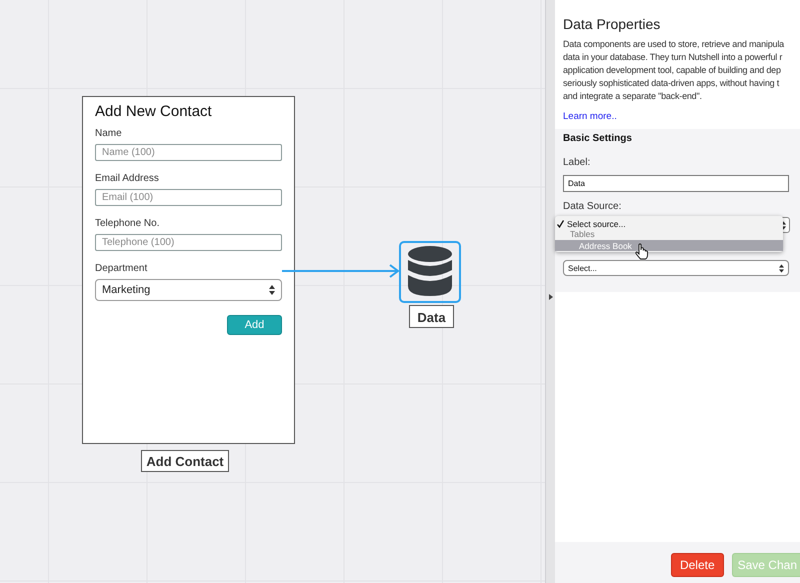 Image resolution: width=800 pixels, height=583 pixels. Describe the element at coordinates (582, 234) in the screenshot. I see `menu-group-label: Tables` at that location.